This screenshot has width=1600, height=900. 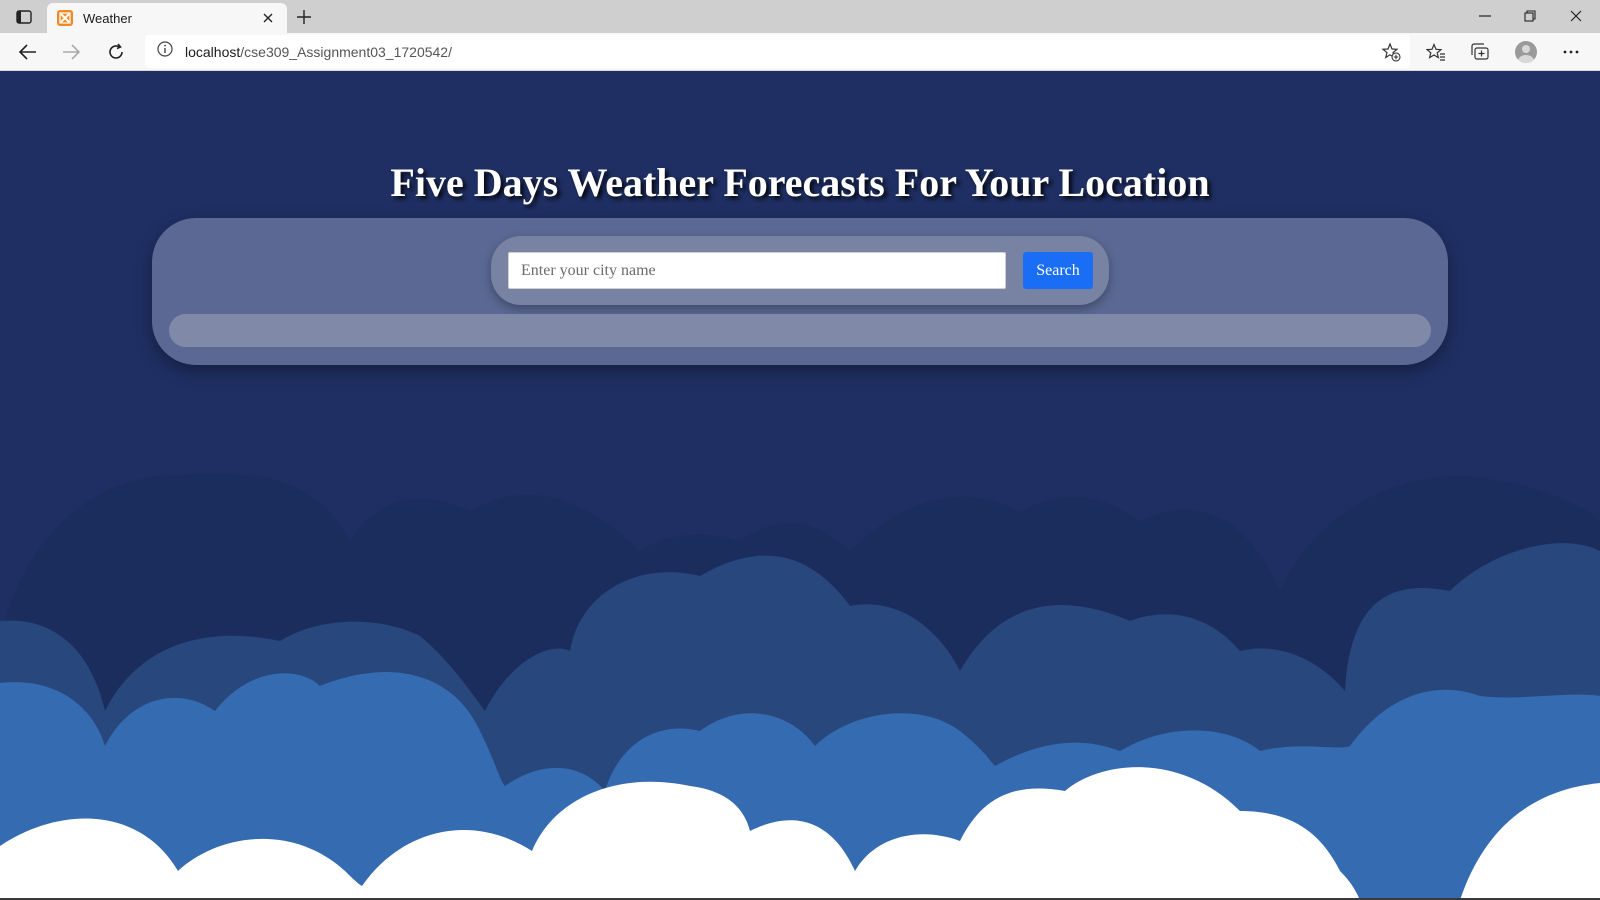 What do you see at coordinates (1530, 16) in the screenshot?
I see `restore-icon` at bounding box center [1530, 16].